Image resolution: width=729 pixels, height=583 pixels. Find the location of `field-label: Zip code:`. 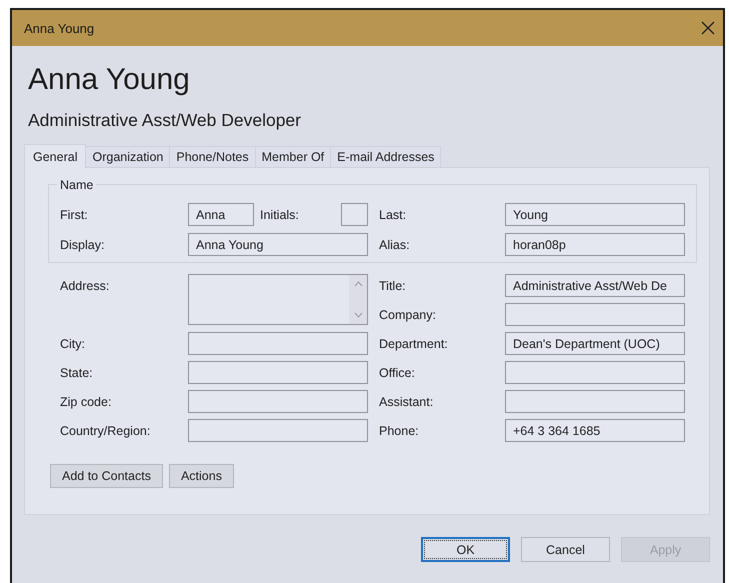

field-label: Zip code: is located at coordinates (86, 401).